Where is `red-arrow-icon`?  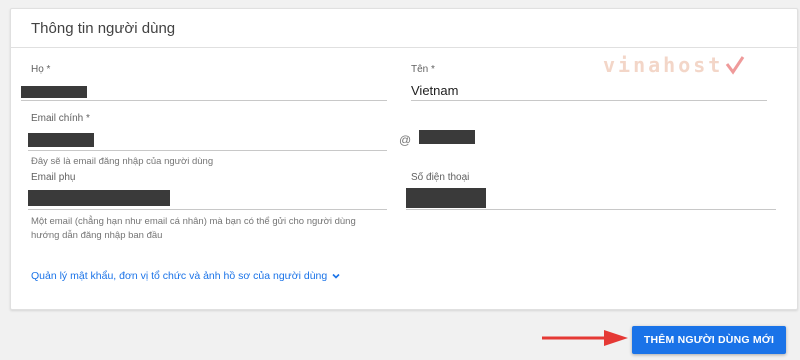
red-arrow-icon is located at coordinates (585, 338).